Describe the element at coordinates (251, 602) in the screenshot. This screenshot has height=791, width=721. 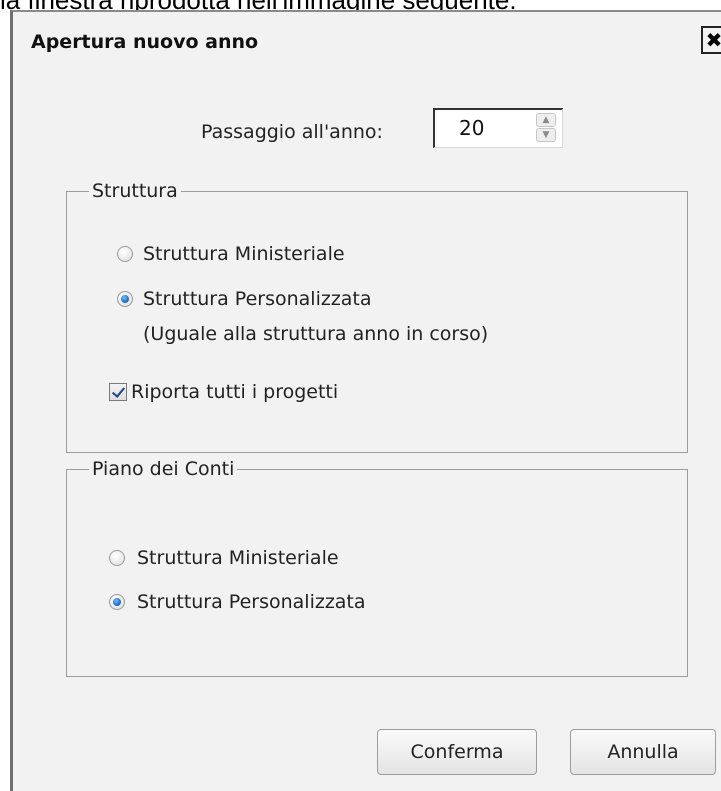
I see `piano-personalizzata-label: Struttura Personalizzata` at that location.